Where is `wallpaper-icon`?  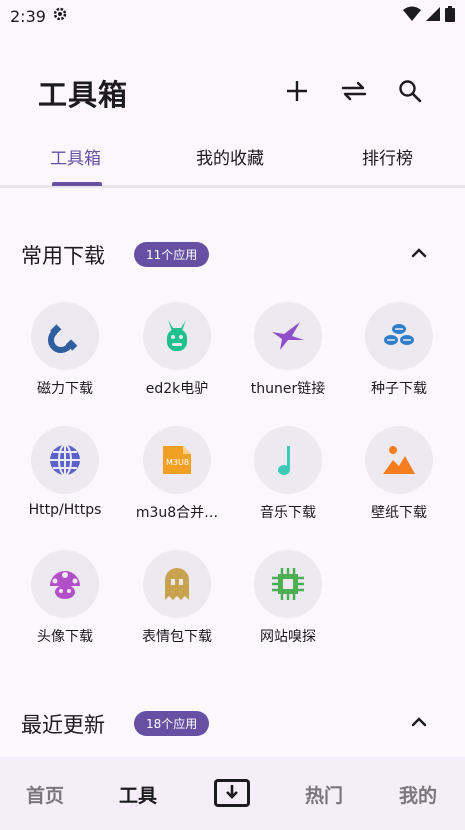
wallpaper-icon is located at coordinates (399, 460).